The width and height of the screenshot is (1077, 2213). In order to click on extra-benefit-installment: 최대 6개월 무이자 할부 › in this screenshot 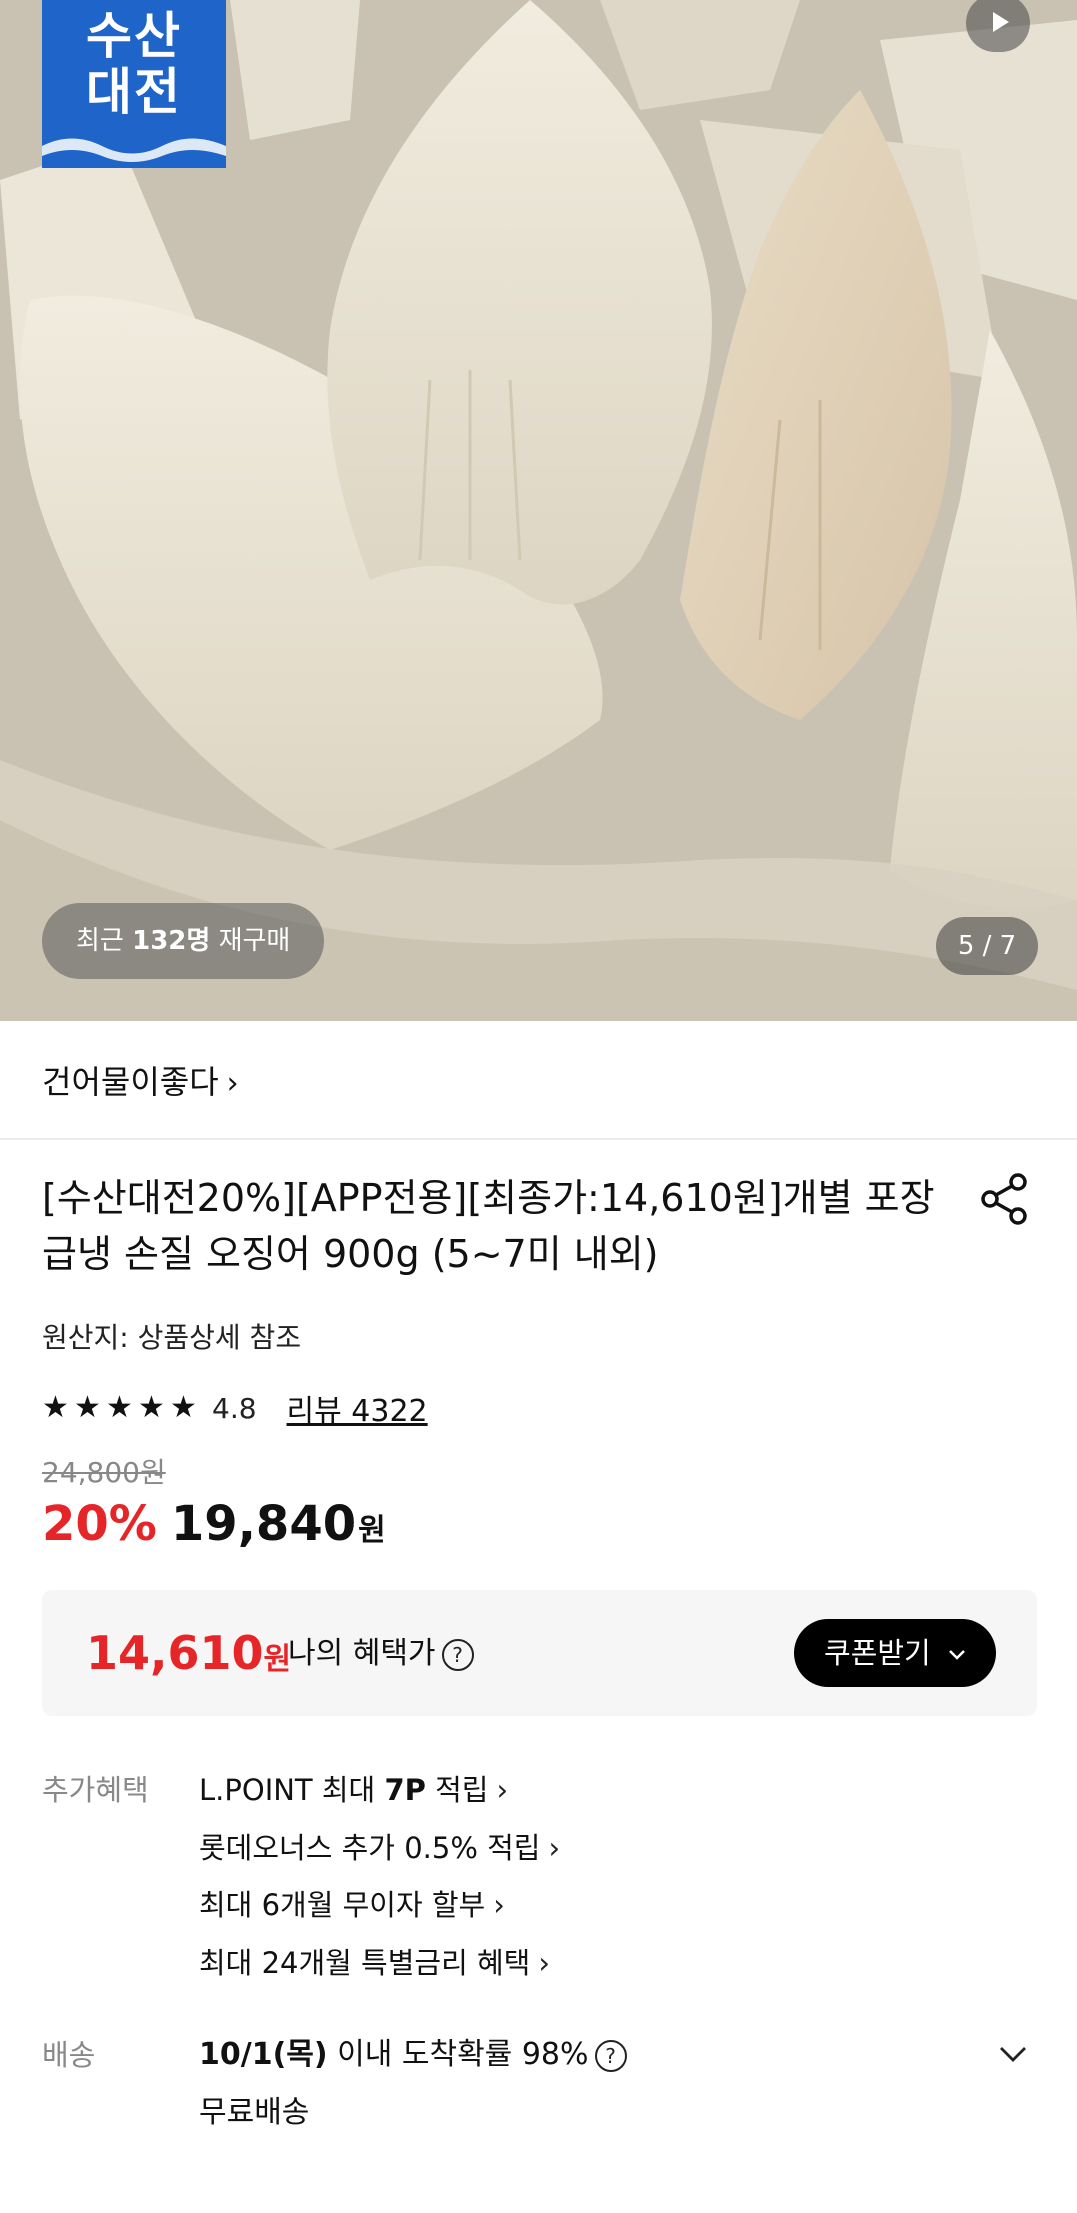, I will do `click(379, 1914)`.